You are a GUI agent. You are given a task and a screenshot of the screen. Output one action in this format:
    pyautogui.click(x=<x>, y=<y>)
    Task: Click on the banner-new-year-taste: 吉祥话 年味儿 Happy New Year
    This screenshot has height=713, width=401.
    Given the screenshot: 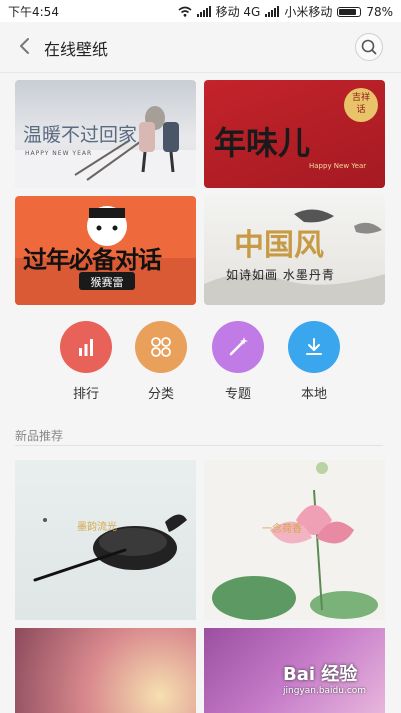 What is the action you would take?
    pyautogui.click(x=294, y=134)
    